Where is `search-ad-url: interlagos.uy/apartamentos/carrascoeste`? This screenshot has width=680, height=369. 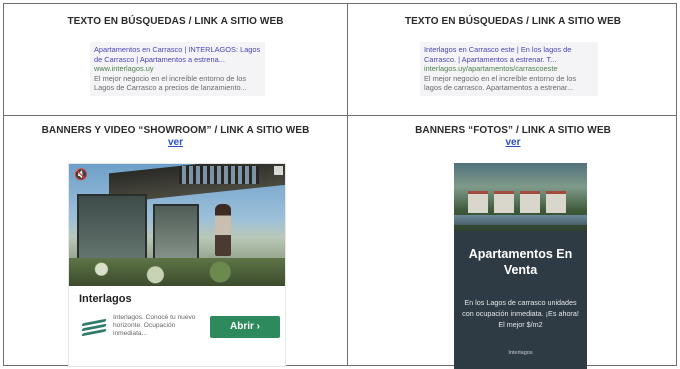 search-ad-url: interlagos.uy/apartamentos/carrascoeste is located at coordinates (491, 69).